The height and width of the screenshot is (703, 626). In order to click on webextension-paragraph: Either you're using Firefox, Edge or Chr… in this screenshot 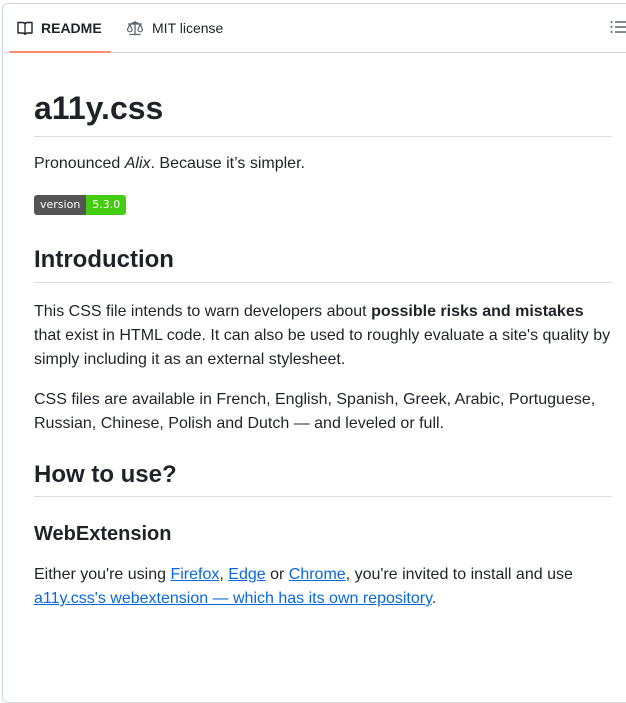, I will do `click(324, 587)`.